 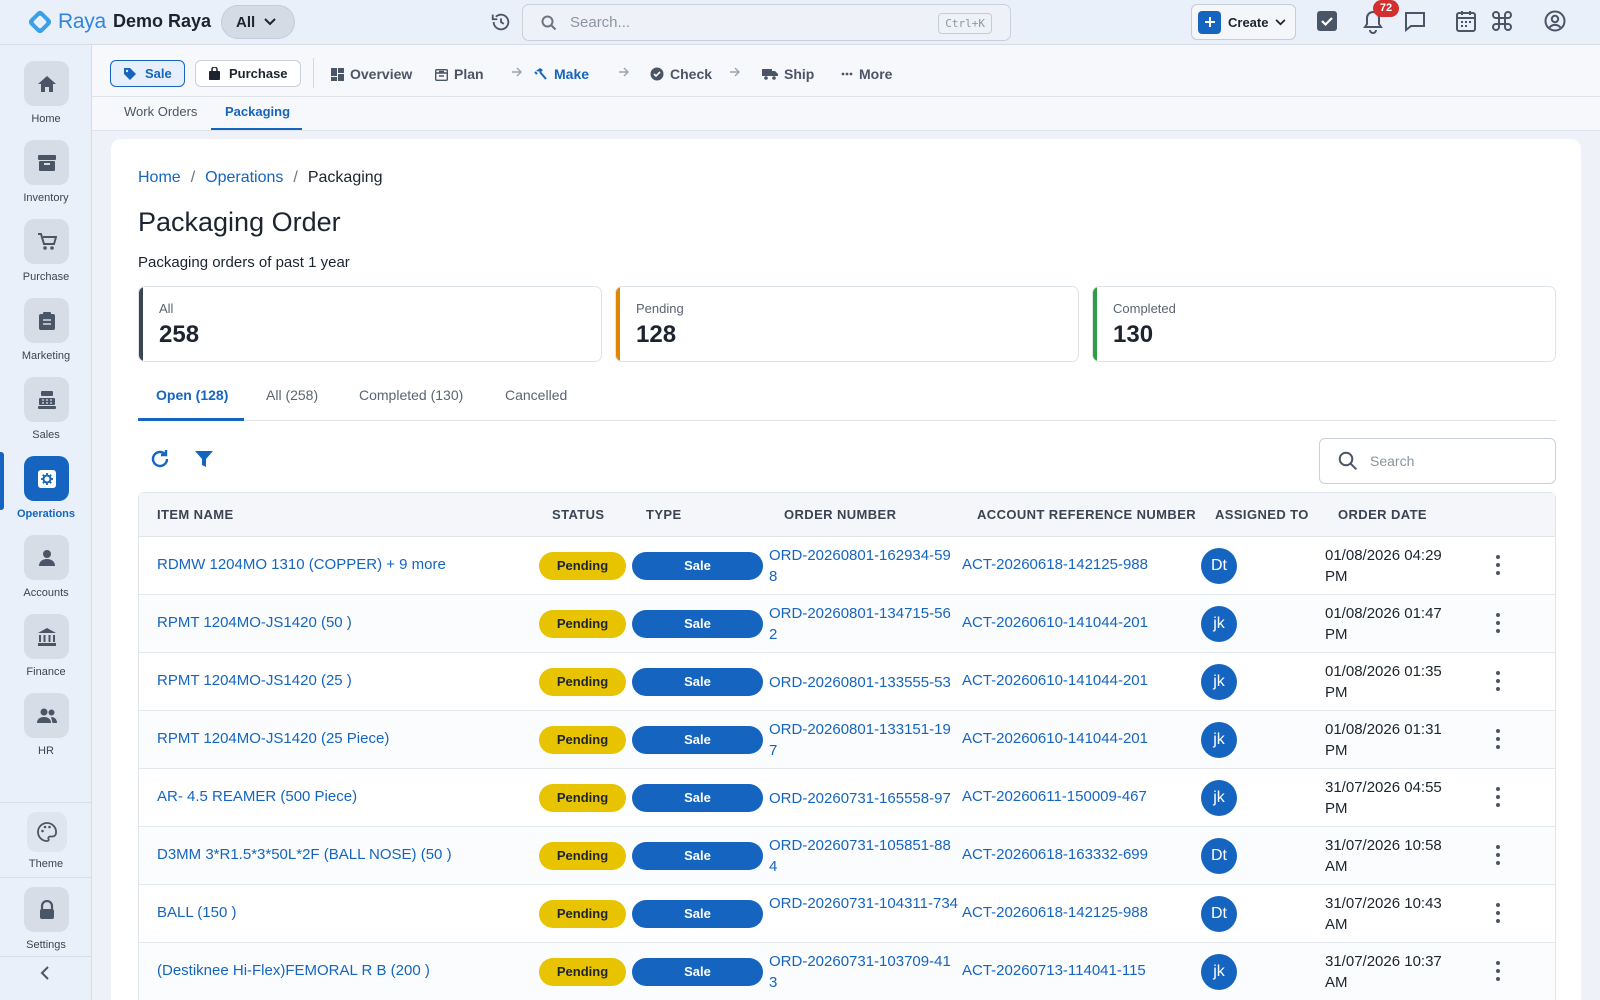 What do you see at coordinates (766, 22) in the screenshot?
I see `global-search-input: Search... Ctrl+K` at bounding box center [766, 22].